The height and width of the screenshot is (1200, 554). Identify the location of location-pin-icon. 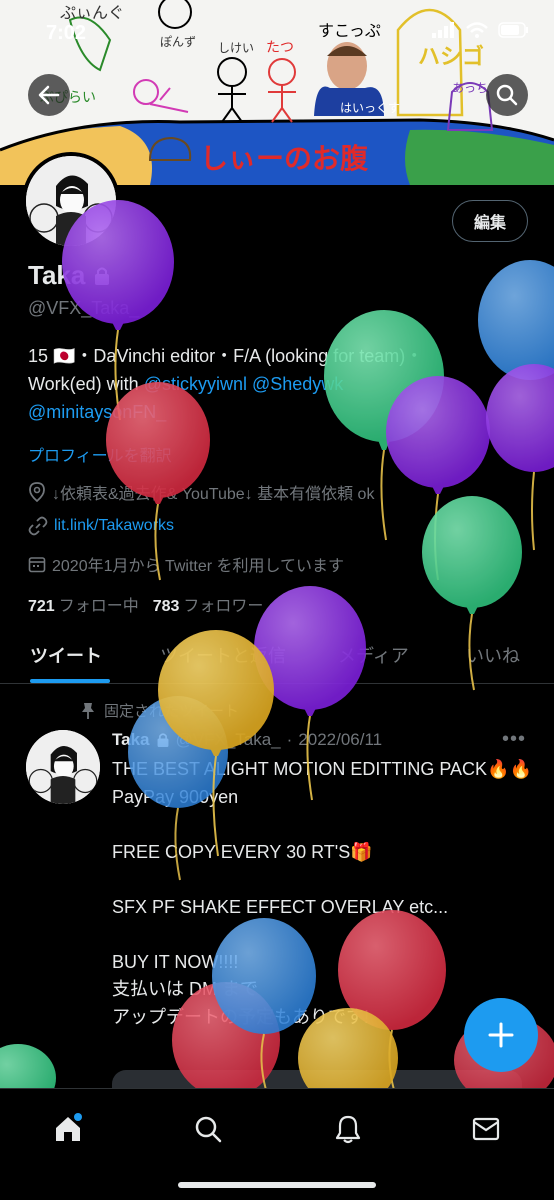
(37, 492).